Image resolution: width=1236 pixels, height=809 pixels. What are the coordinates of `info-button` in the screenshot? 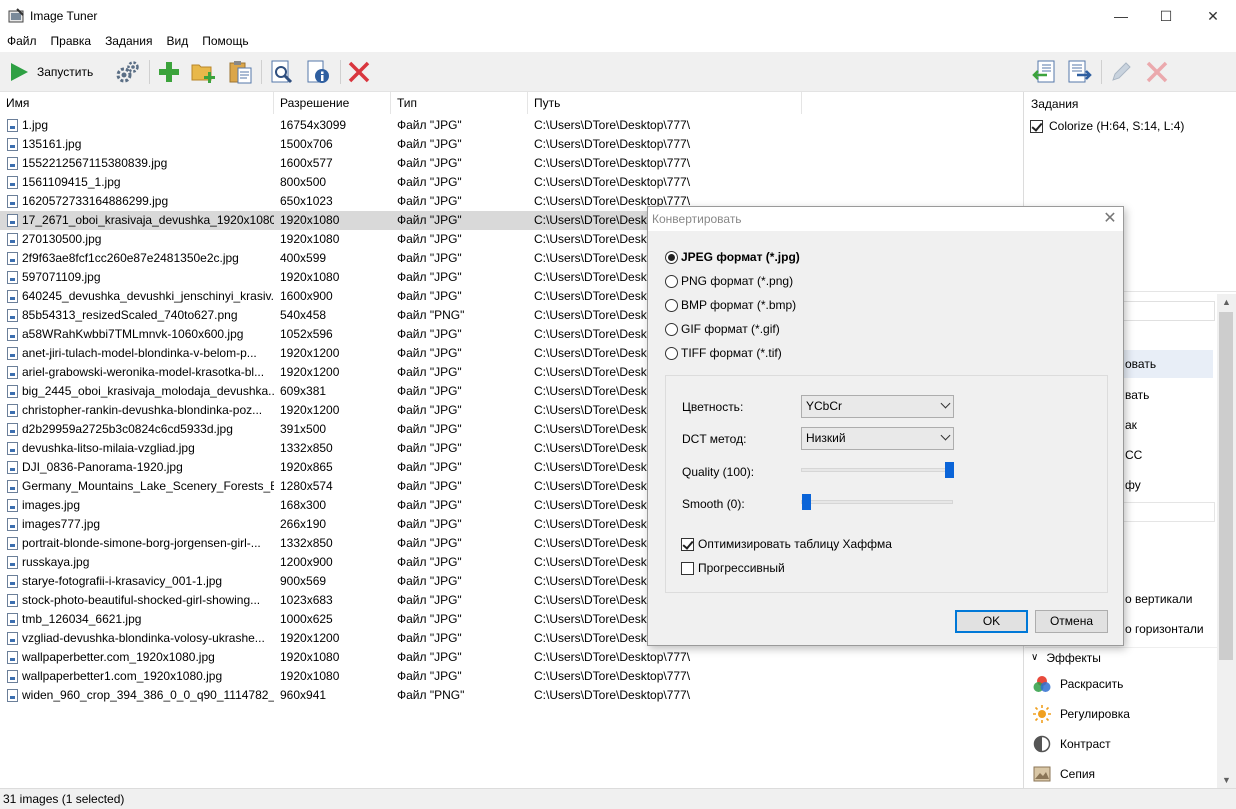 It's located at (318, 72).